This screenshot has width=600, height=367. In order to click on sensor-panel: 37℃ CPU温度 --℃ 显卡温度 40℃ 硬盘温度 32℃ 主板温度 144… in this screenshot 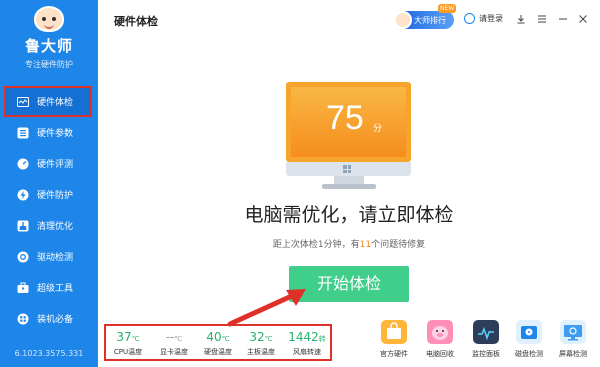, I will do `click(218, 342)`.